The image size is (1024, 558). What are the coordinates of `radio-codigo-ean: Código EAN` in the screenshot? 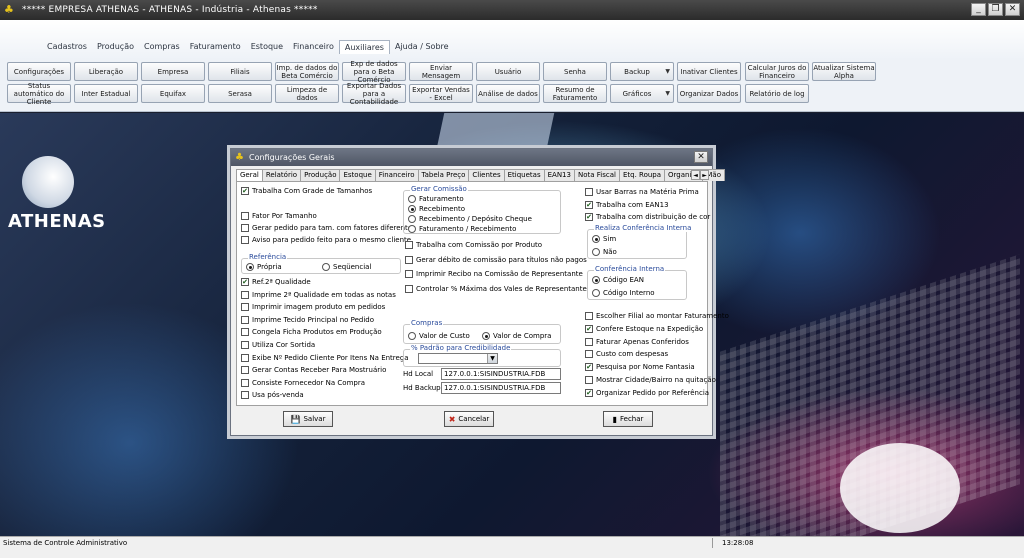 It's located at (618, 280).